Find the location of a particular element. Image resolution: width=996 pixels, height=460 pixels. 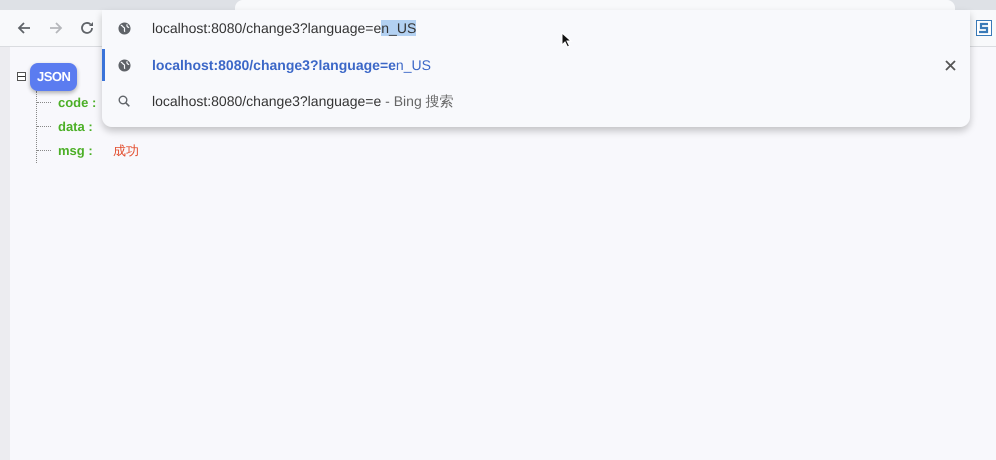

back-icon is located at coordinates (24, 28).